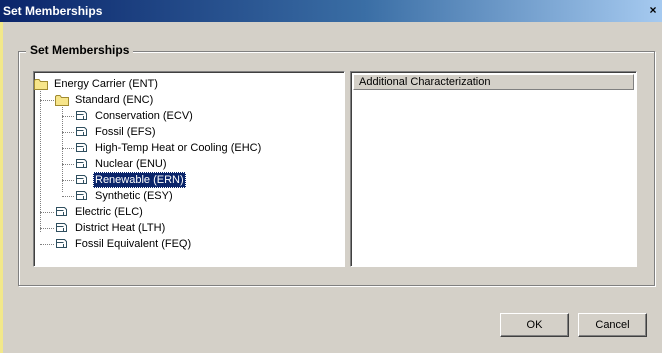 This screenshot has height=353, width=662. What do you see at coordinates (133, 244) in the screenshot?
I see `tree-node-root-child-label: Fossil Equivalent (FEQ)` at bounding box center [133, 244].